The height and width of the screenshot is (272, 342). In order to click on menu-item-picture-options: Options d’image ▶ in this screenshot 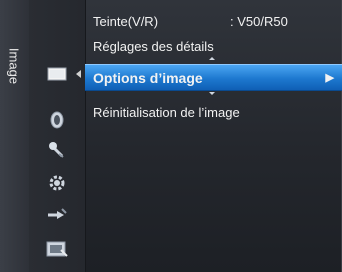, I will do `click(213, 77)`.